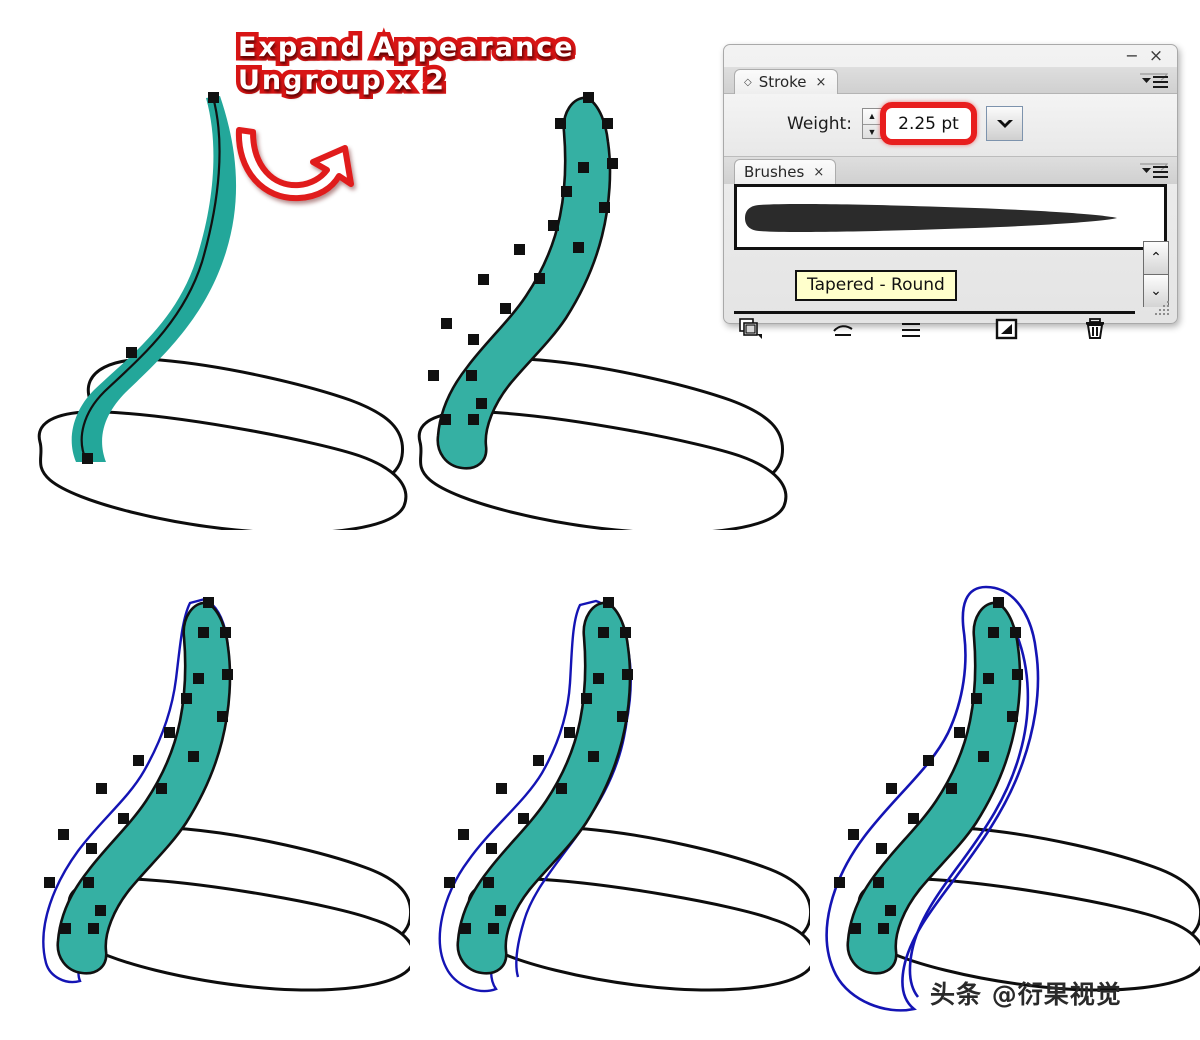  What do you see at coordinates (1026, 994) in the screenshot?
I see `watermark: 头条 @衍果视觉` at bounding box center [1026, 994].